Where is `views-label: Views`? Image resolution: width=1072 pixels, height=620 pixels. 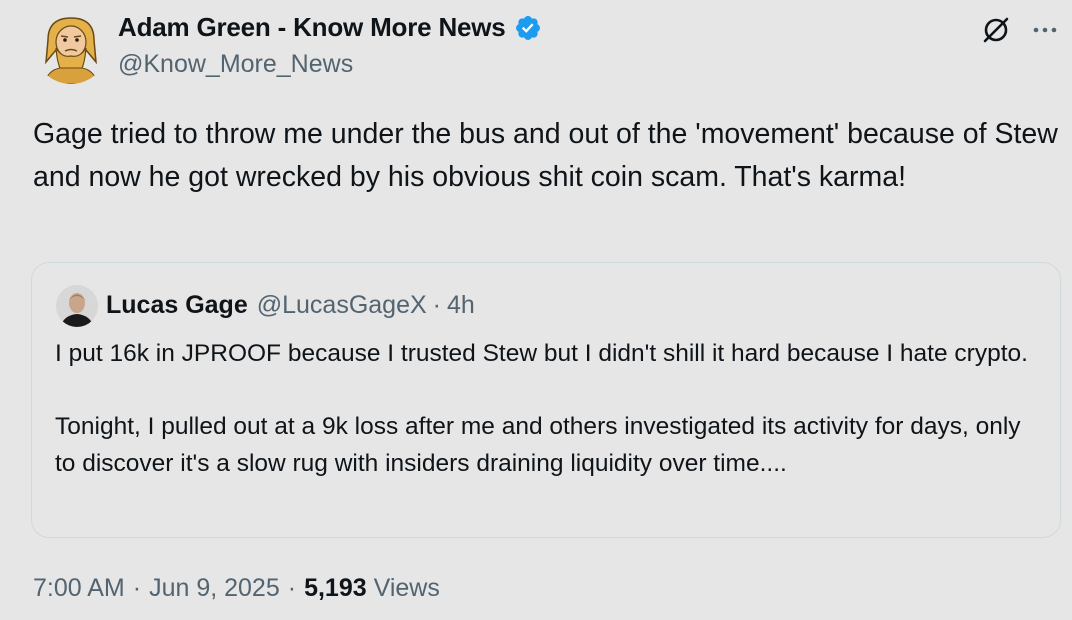 views-label: Views is located at coordinates (407, 588).